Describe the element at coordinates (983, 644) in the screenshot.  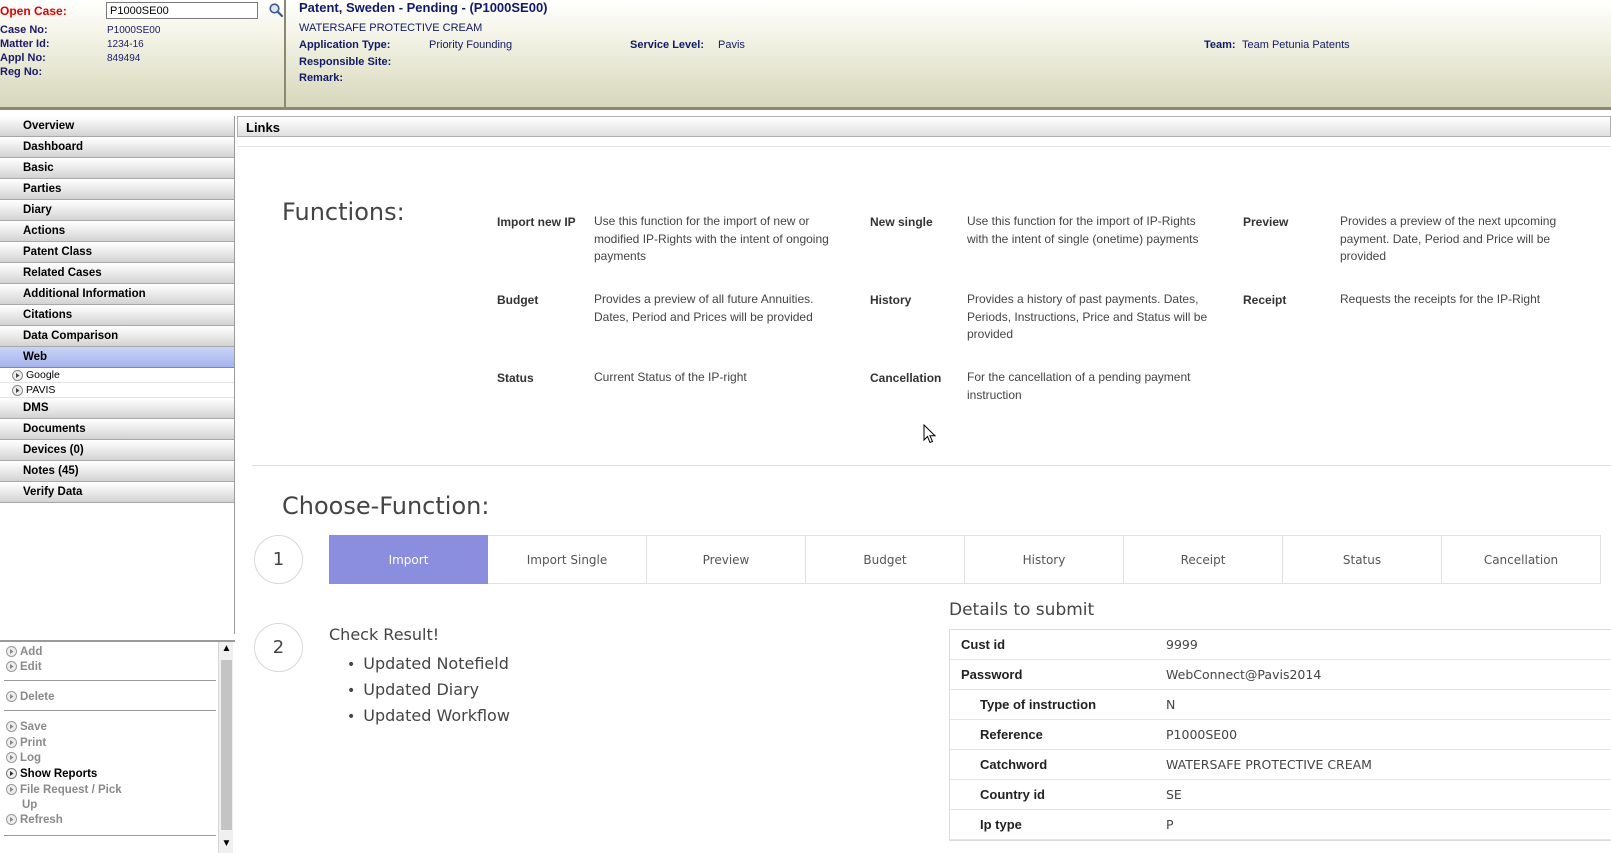
I see `detail-key: Cust id` at that location.